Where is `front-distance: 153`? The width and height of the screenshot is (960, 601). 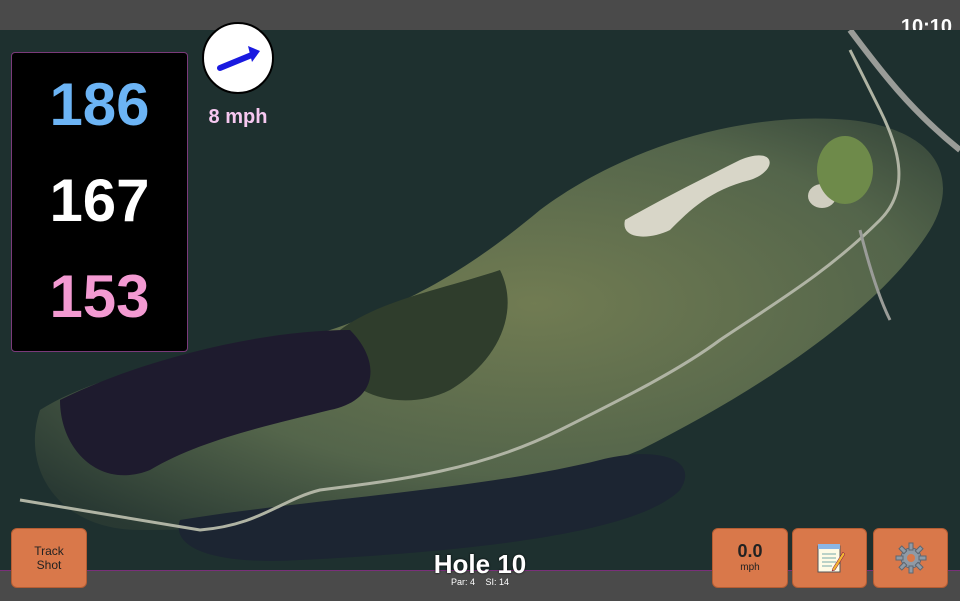 front-distance: 153 is located at coordinates (99, 296).